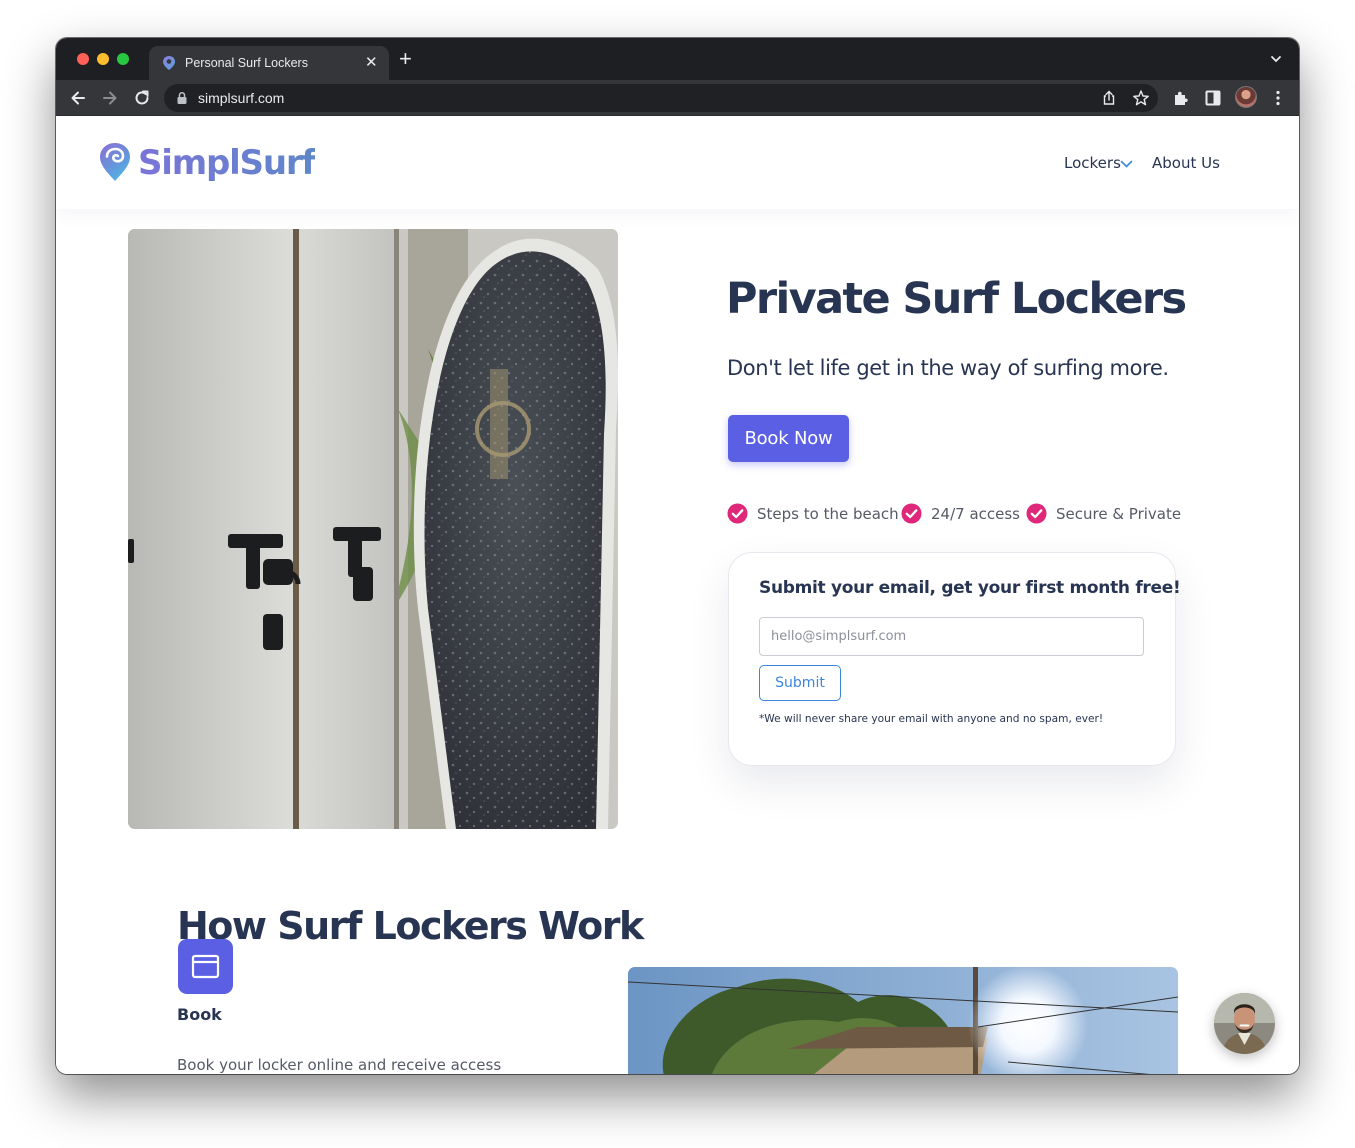 The height and width of the screenshot is (1148, 1355). Describe the element at coordinates (405, 59) in the screenshot. I see `new-tab-icon: +` at that location.